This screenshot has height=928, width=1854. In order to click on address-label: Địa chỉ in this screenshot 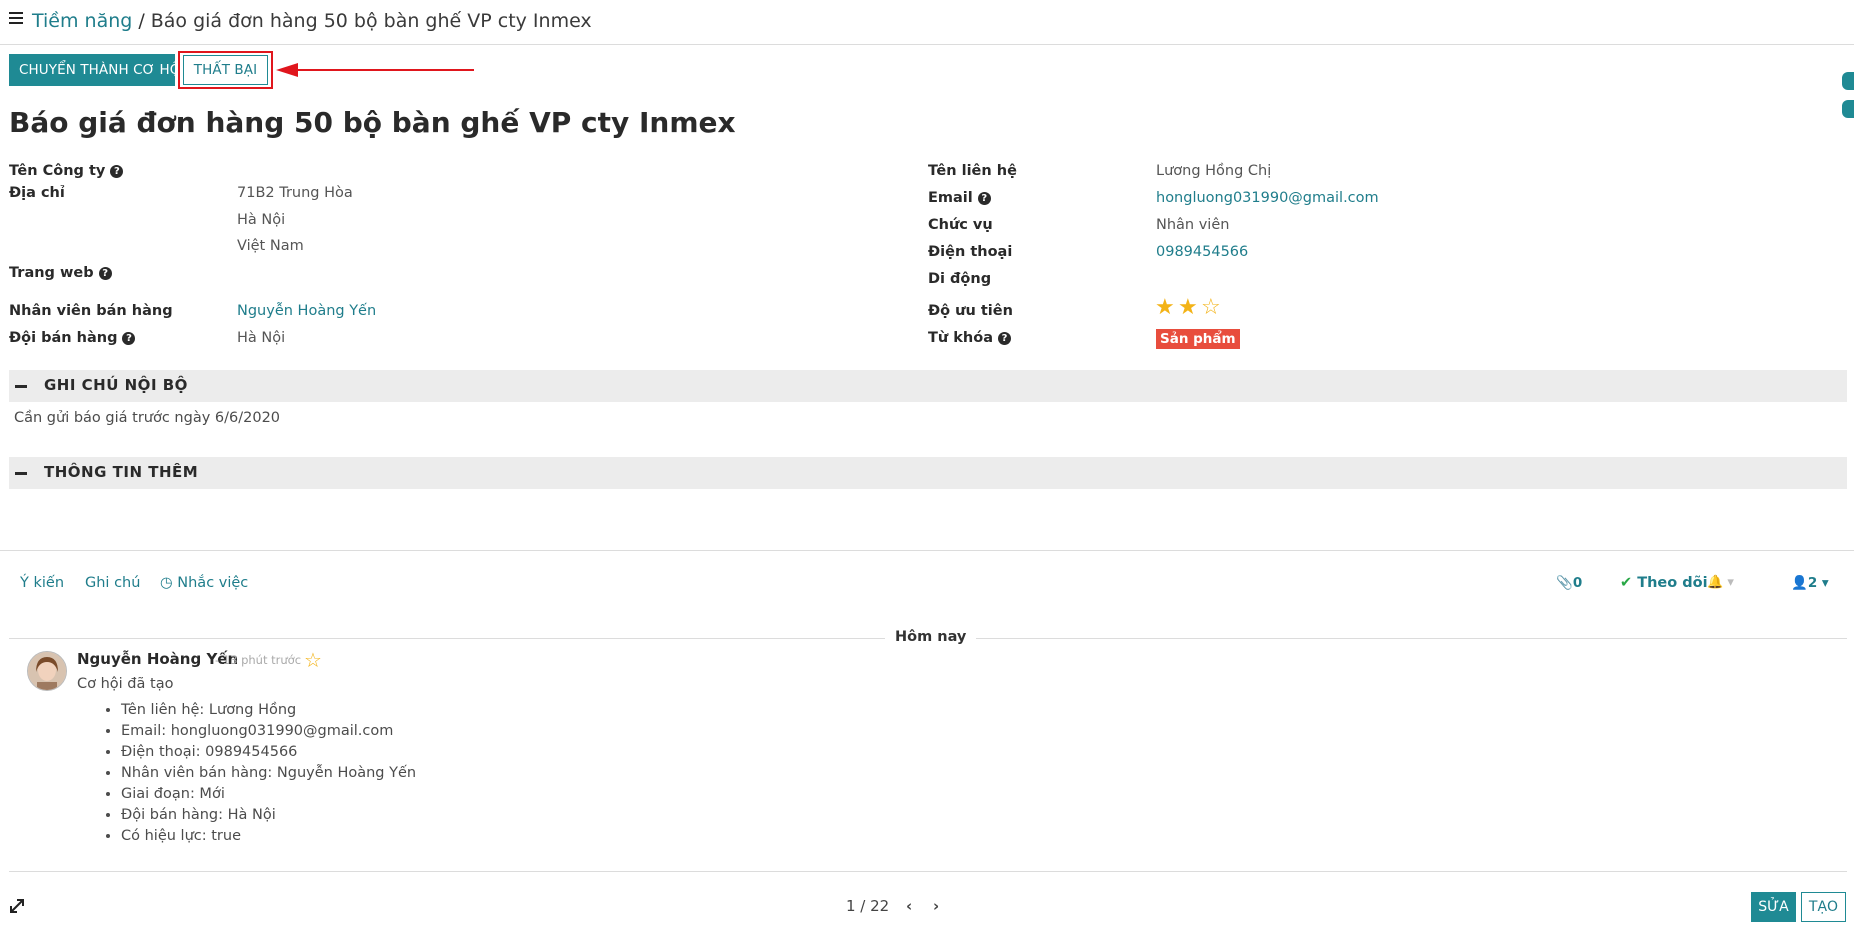, I will do `click(37, 193)`.